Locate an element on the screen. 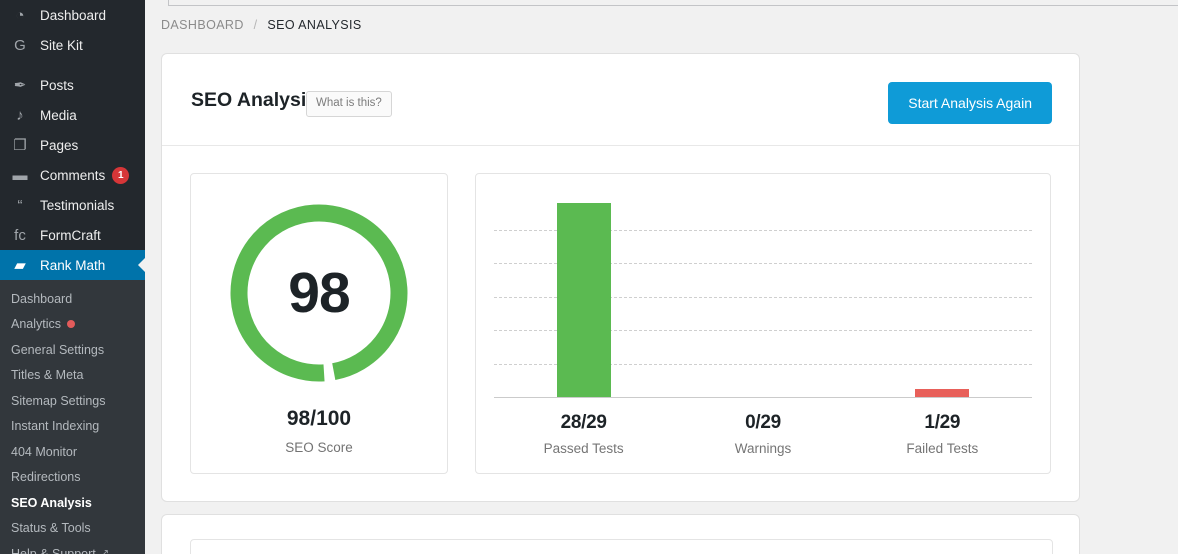  submenu-item-seo-analysis: SEO Analysis is located at coordinates (72, 503).